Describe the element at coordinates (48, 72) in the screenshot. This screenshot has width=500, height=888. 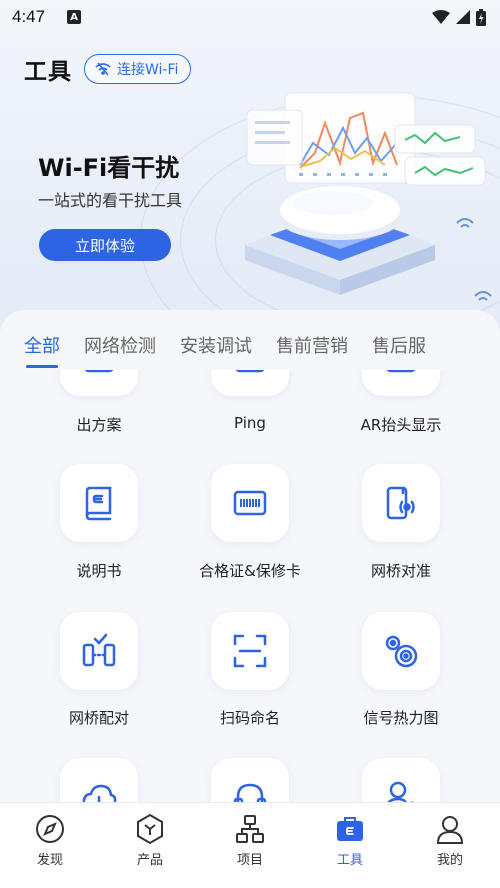
I see `page-title: 工具` at that location.